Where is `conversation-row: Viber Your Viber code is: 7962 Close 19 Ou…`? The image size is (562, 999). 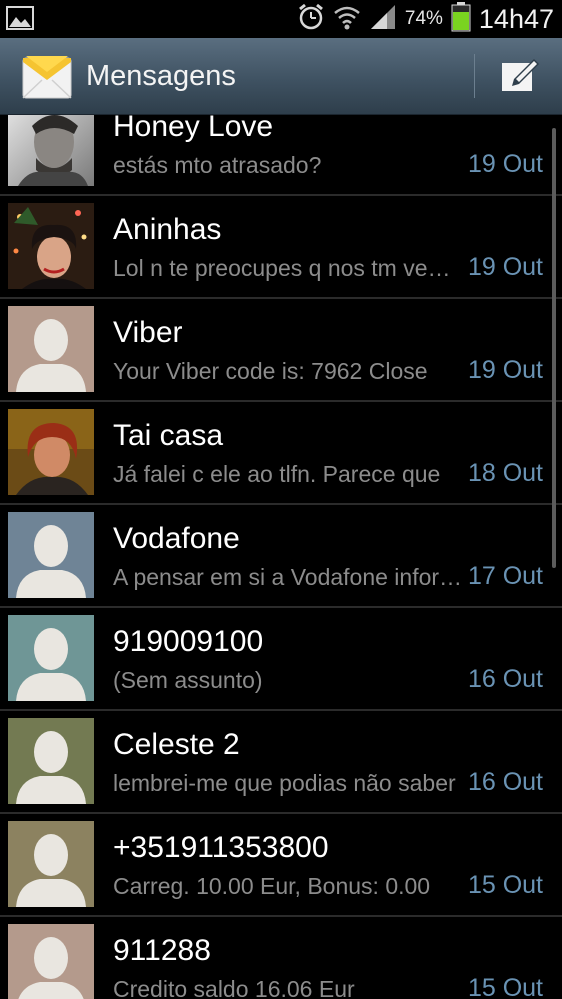 conversation-row: Viber Your Viber code is: 7962 Close 19 Ou… is located at coordinates (281, 350).